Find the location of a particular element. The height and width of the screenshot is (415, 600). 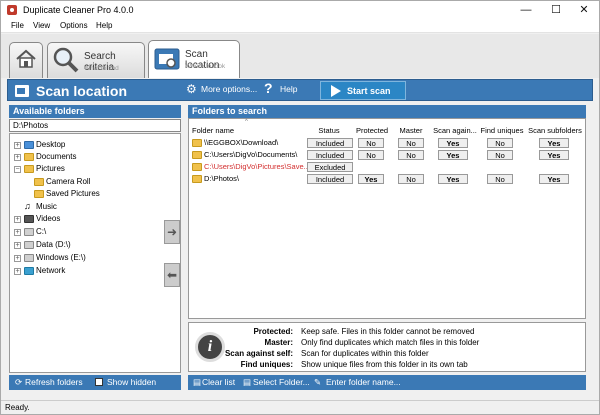

folder-name: D:\Photos\ is located at coordinates (221, 178).